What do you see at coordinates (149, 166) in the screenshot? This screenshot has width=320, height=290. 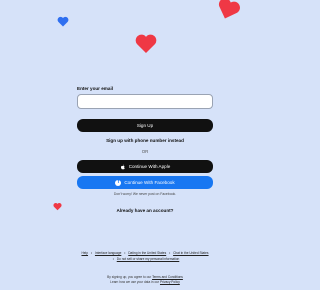 I see `apple-button-label: Continue With Apple` at bounding box center [149, 166].